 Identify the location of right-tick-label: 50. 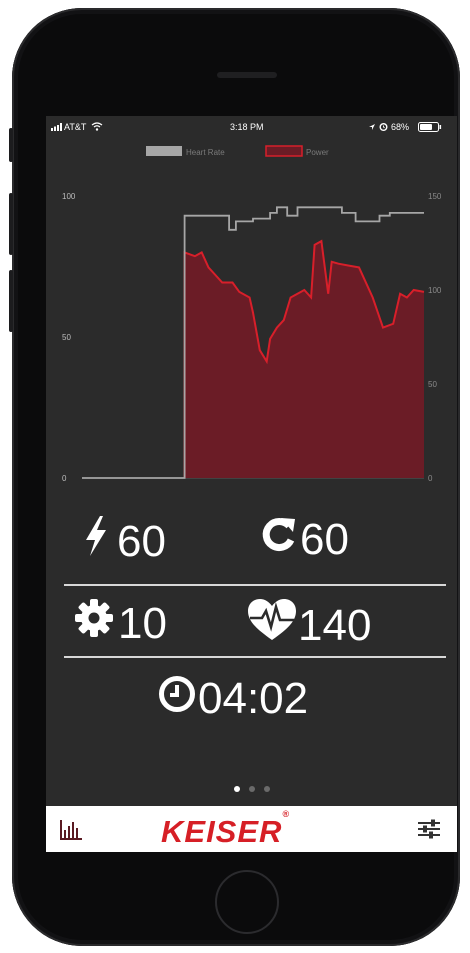
(432, 384).